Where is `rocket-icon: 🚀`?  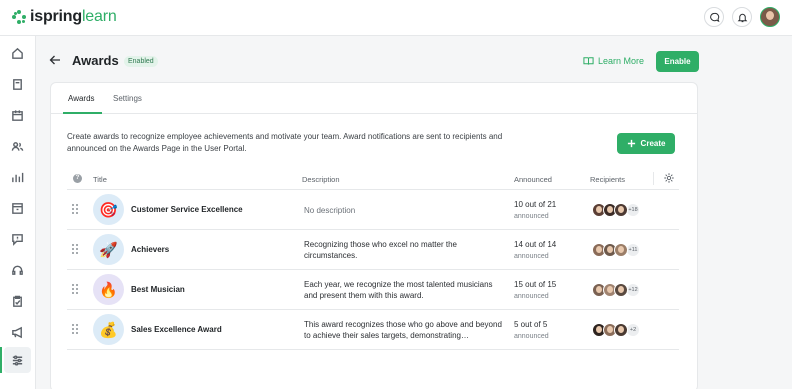 rocket-icon: 🚀 is located at coordinates (108, 249).